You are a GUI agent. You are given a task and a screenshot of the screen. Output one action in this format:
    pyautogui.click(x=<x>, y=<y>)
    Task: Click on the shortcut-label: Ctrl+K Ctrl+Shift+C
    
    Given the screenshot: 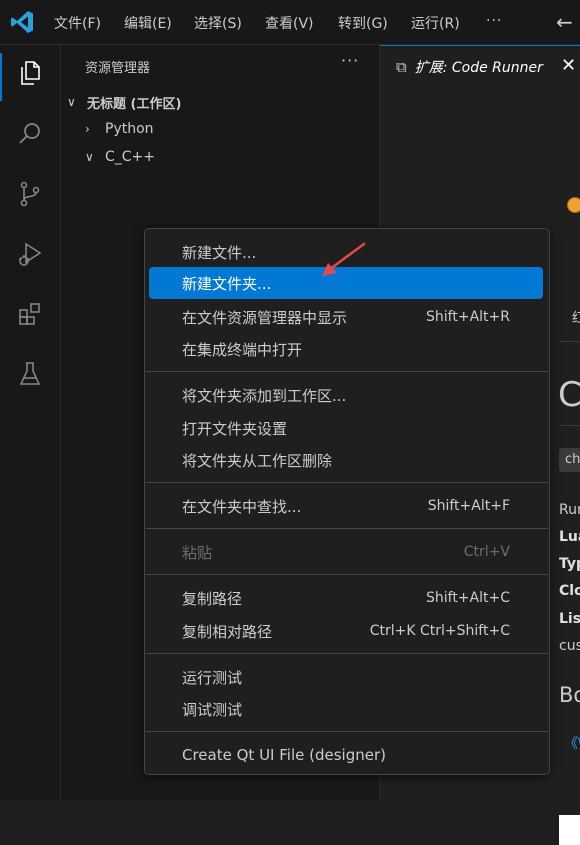 What is the action you would take?
    pyautogui.click(x=439, y=631)
    